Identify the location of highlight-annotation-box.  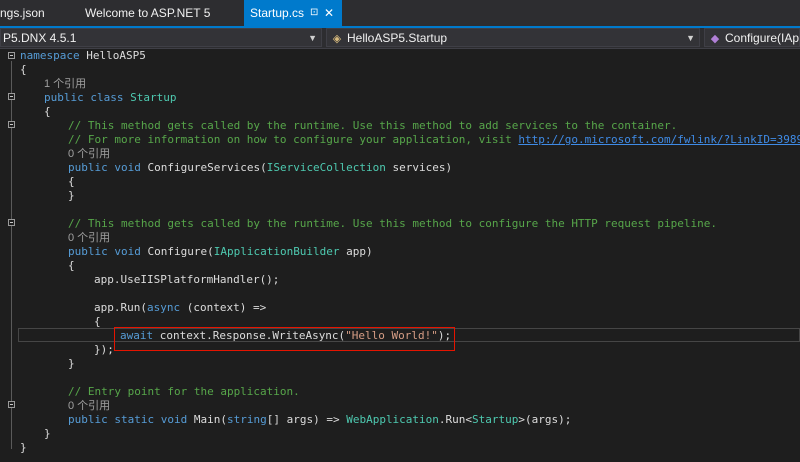
(284, 339).